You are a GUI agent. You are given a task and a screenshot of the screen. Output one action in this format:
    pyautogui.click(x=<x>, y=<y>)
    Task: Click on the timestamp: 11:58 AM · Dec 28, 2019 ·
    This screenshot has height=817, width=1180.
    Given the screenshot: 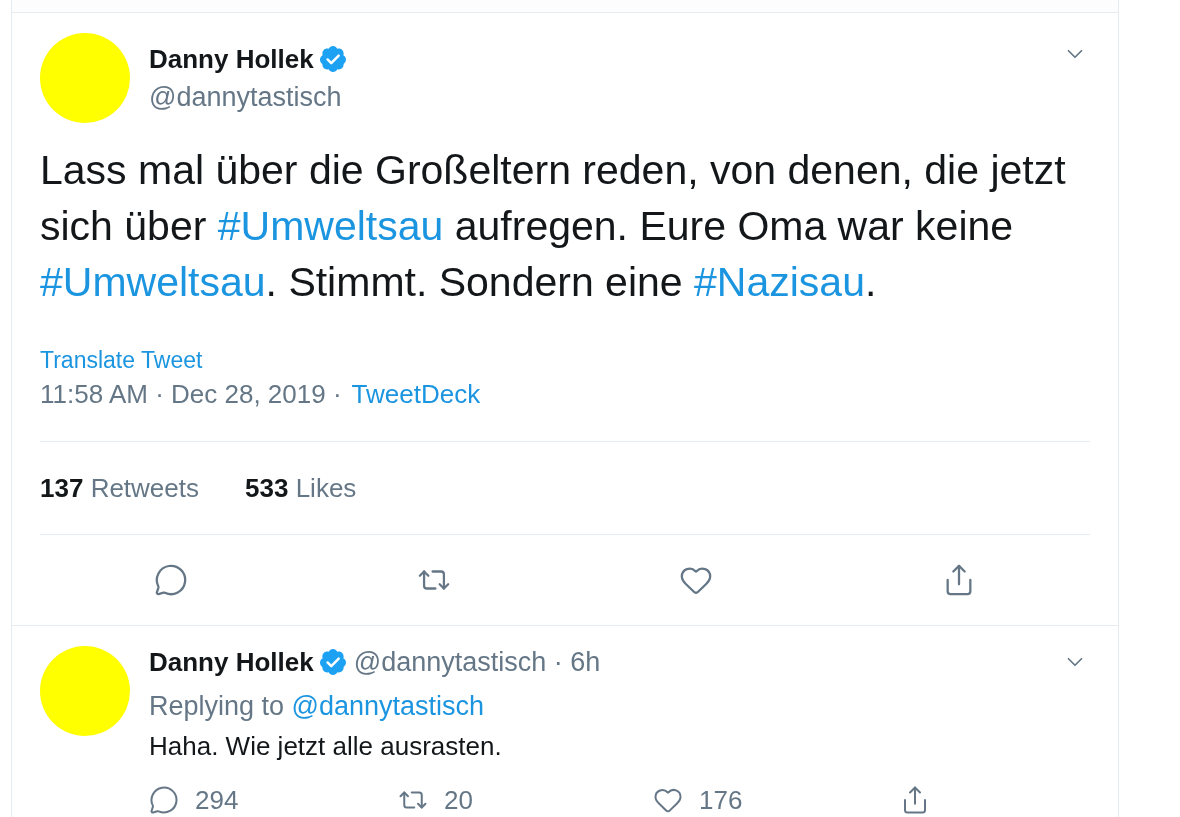 What is the action you would take?
    pyautogui.click(x=191, y=394)
    